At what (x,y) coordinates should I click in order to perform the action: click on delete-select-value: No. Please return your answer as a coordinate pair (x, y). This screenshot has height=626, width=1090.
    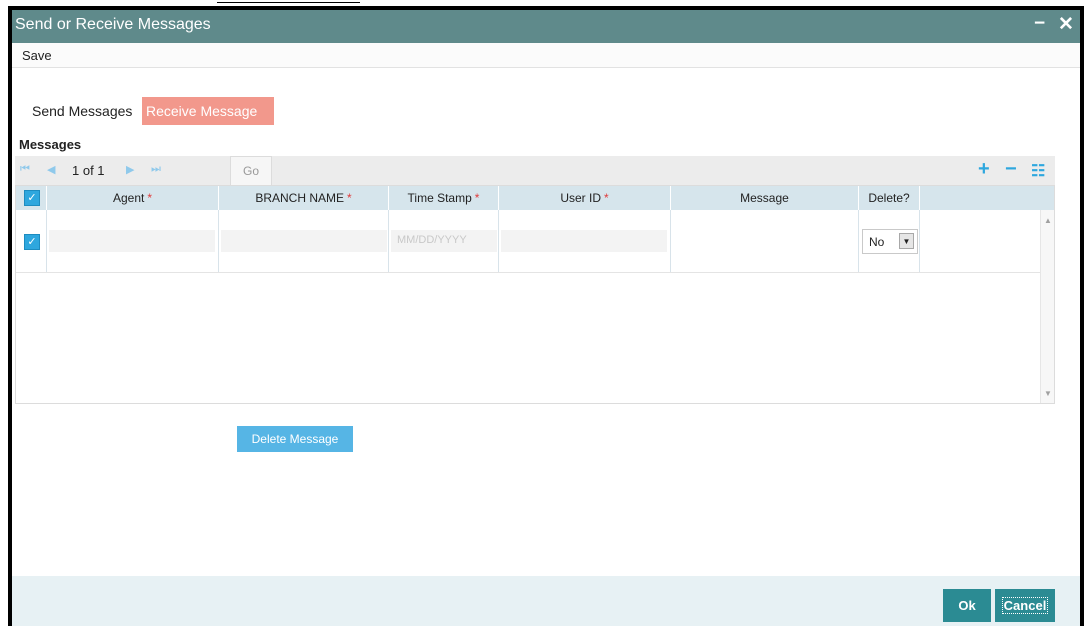
    Looking at the image, I should click on (877, 242).